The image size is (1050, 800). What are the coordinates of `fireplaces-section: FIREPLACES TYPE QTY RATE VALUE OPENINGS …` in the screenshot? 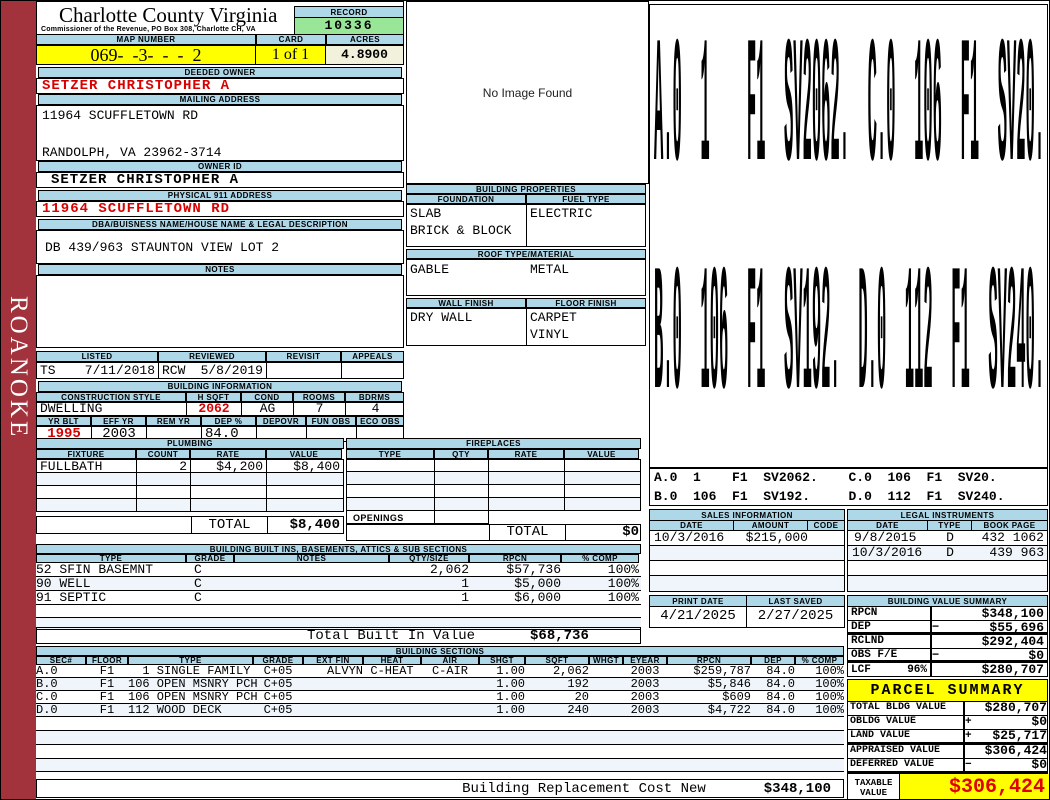 It's located at (493, 489).